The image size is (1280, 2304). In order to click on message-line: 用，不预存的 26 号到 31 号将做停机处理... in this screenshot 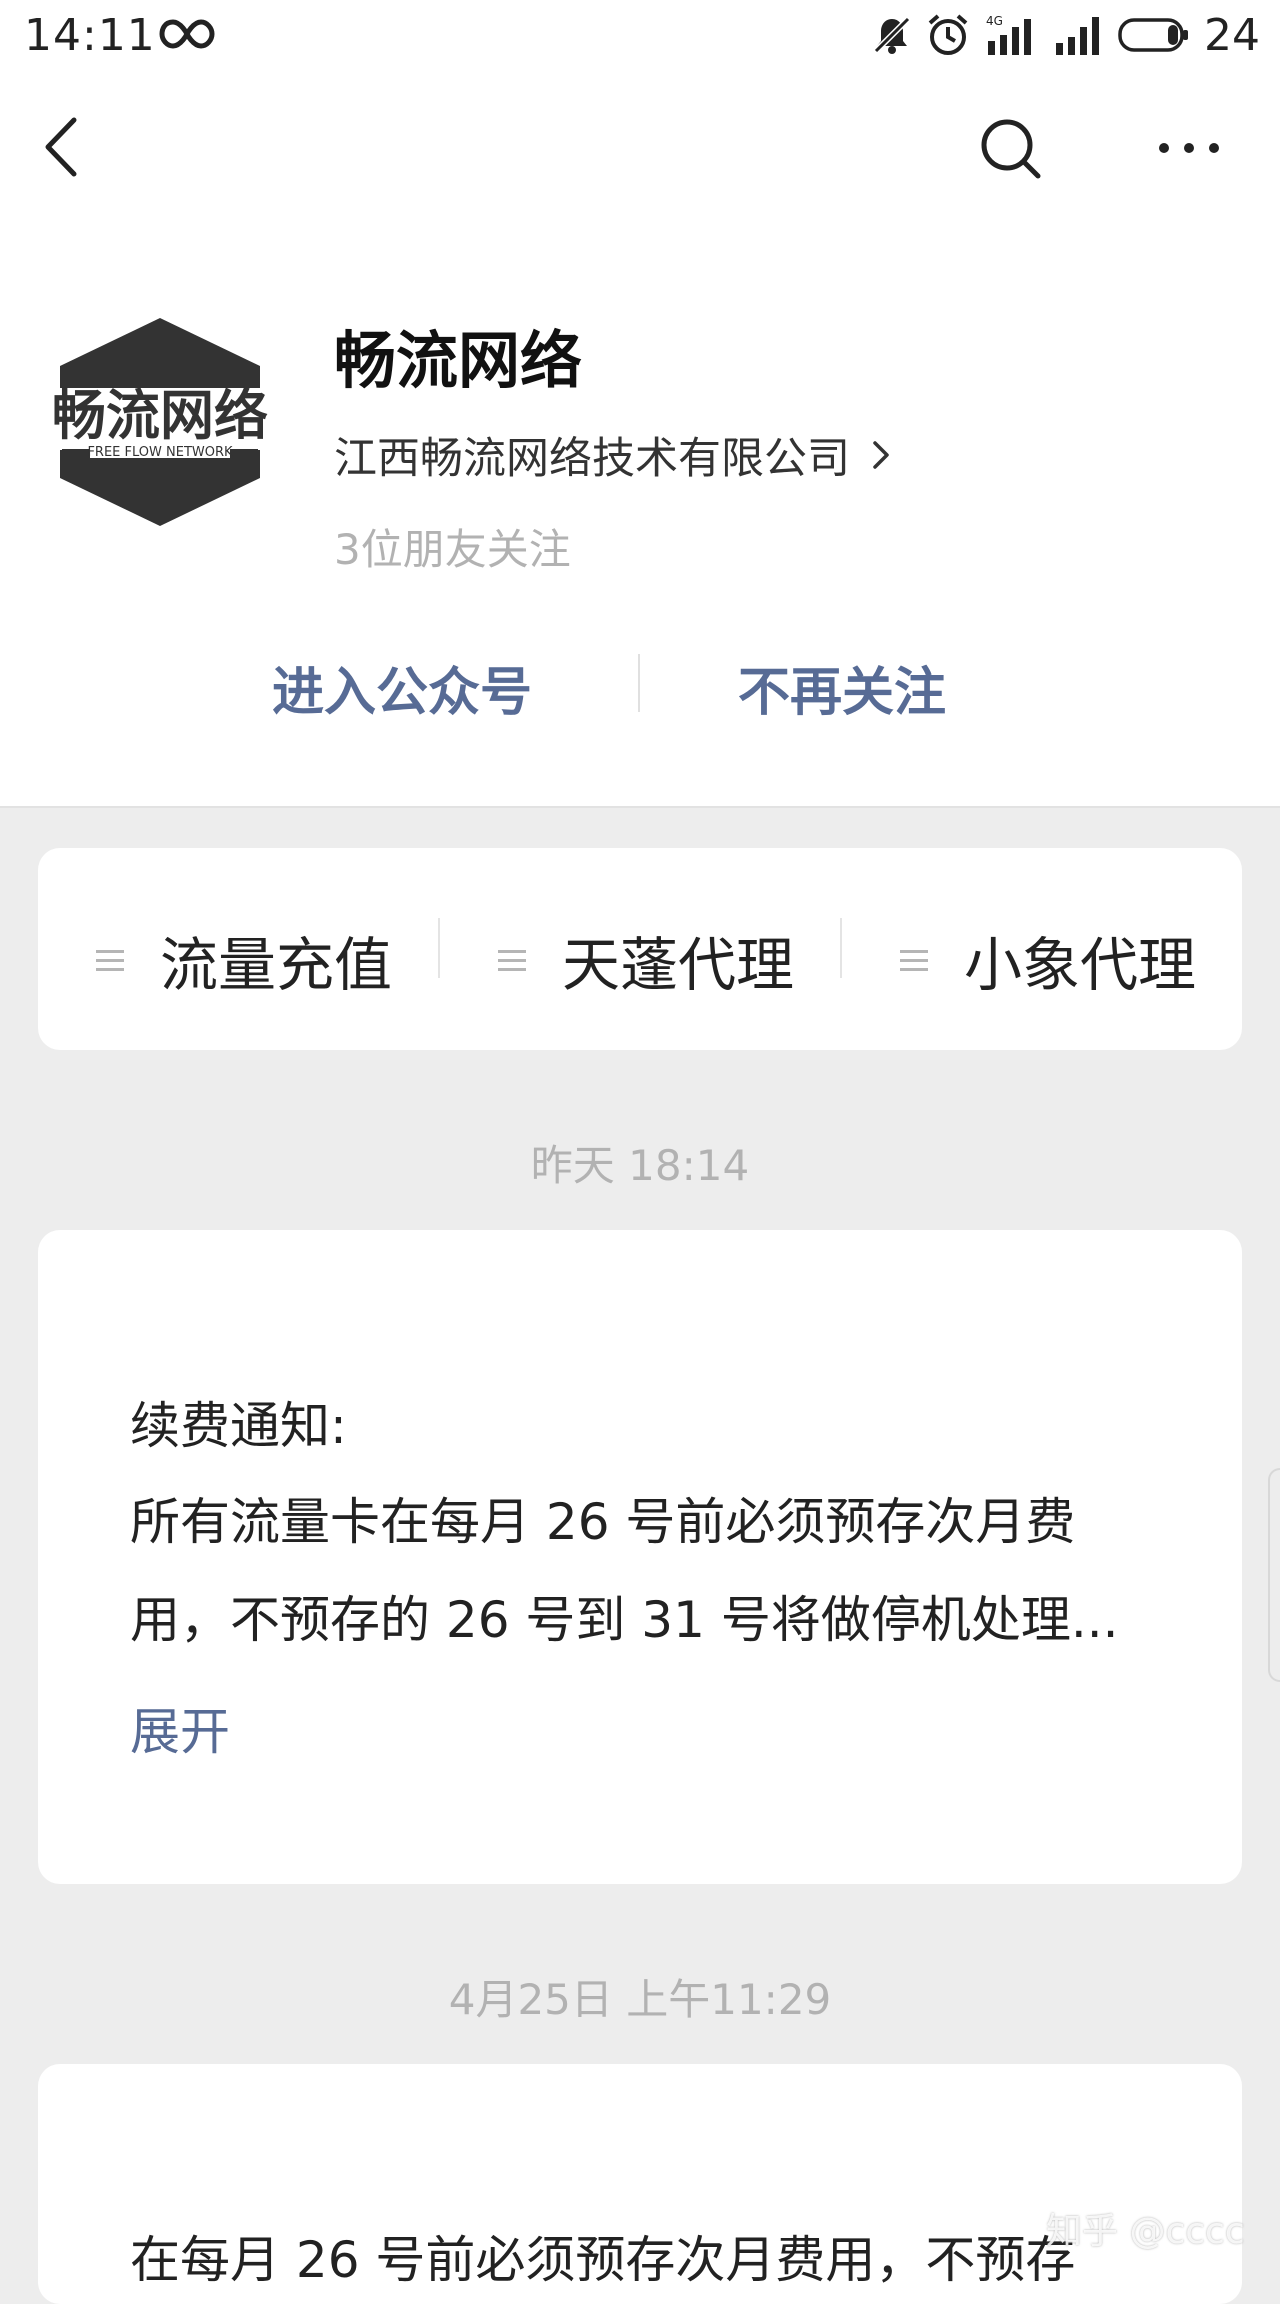, I will do `click(624, 1620)`.